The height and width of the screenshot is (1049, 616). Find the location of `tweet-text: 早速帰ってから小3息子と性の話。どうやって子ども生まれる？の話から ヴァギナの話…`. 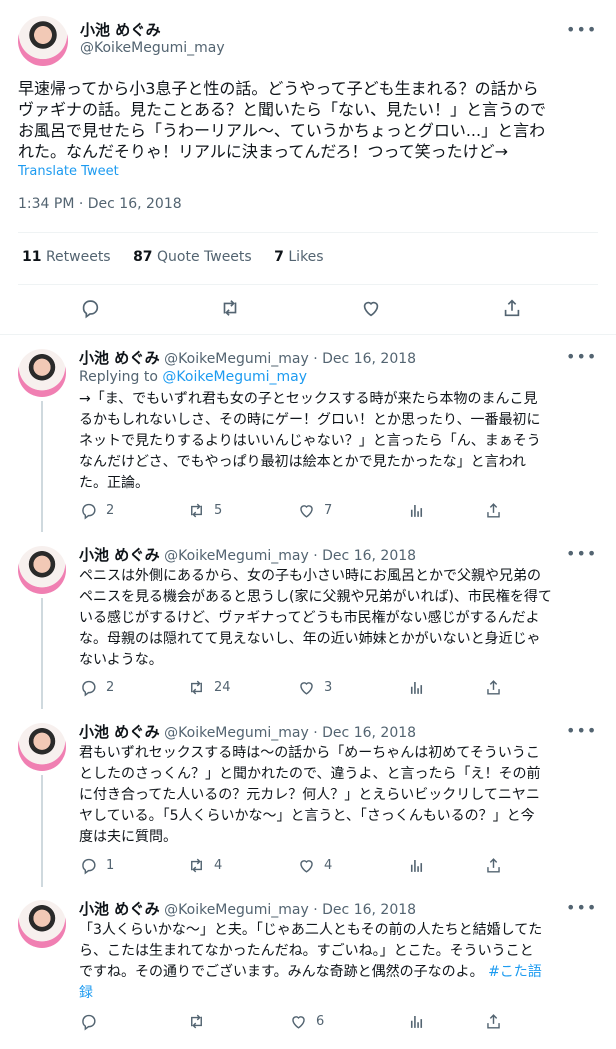

tweet-text: 早速帰ってから小3息子と性の話。どうやって子ども生まれる？の話から ヴァギナの話… is located at coordinates (282, 120).